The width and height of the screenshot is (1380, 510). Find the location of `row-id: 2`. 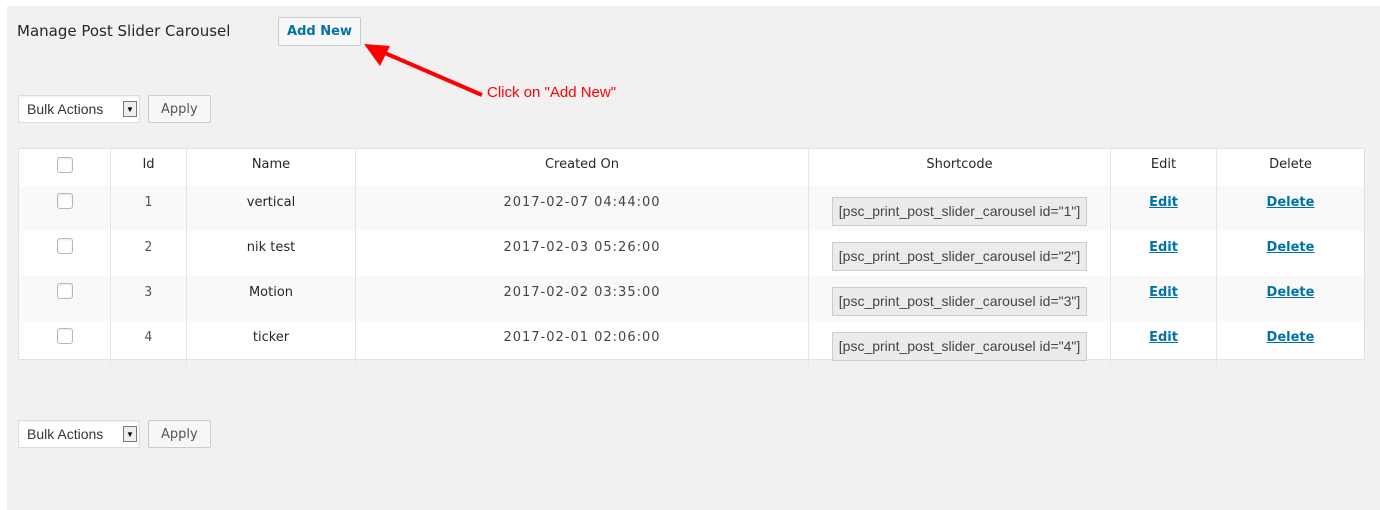

row-id: 2 is located at coordinates (148, 247).